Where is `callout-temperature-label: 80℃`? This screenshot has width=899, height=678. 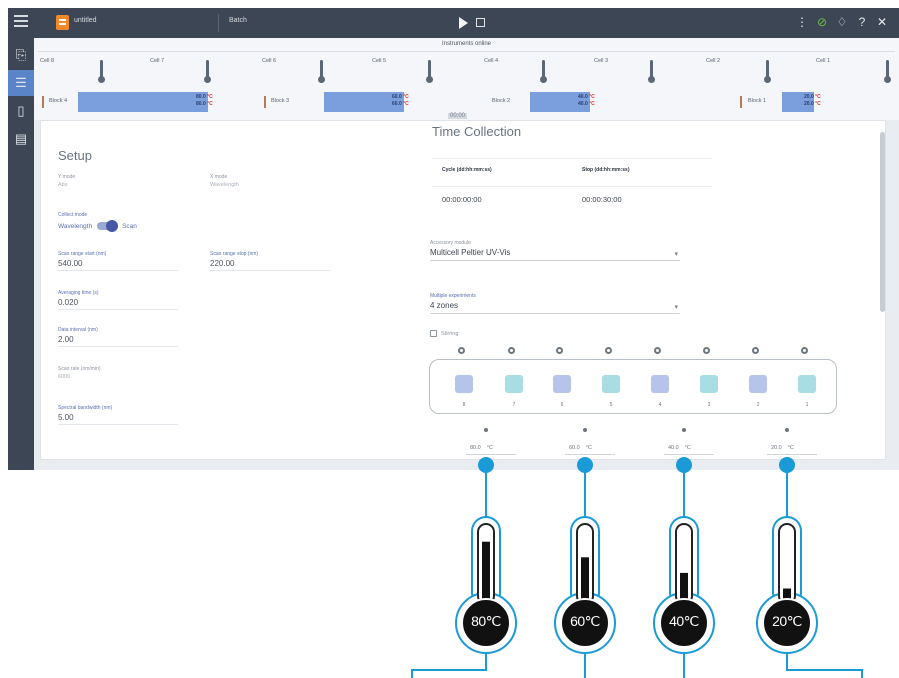 callout-temperature-label: 80℃ is located at coordinates (486, 621).